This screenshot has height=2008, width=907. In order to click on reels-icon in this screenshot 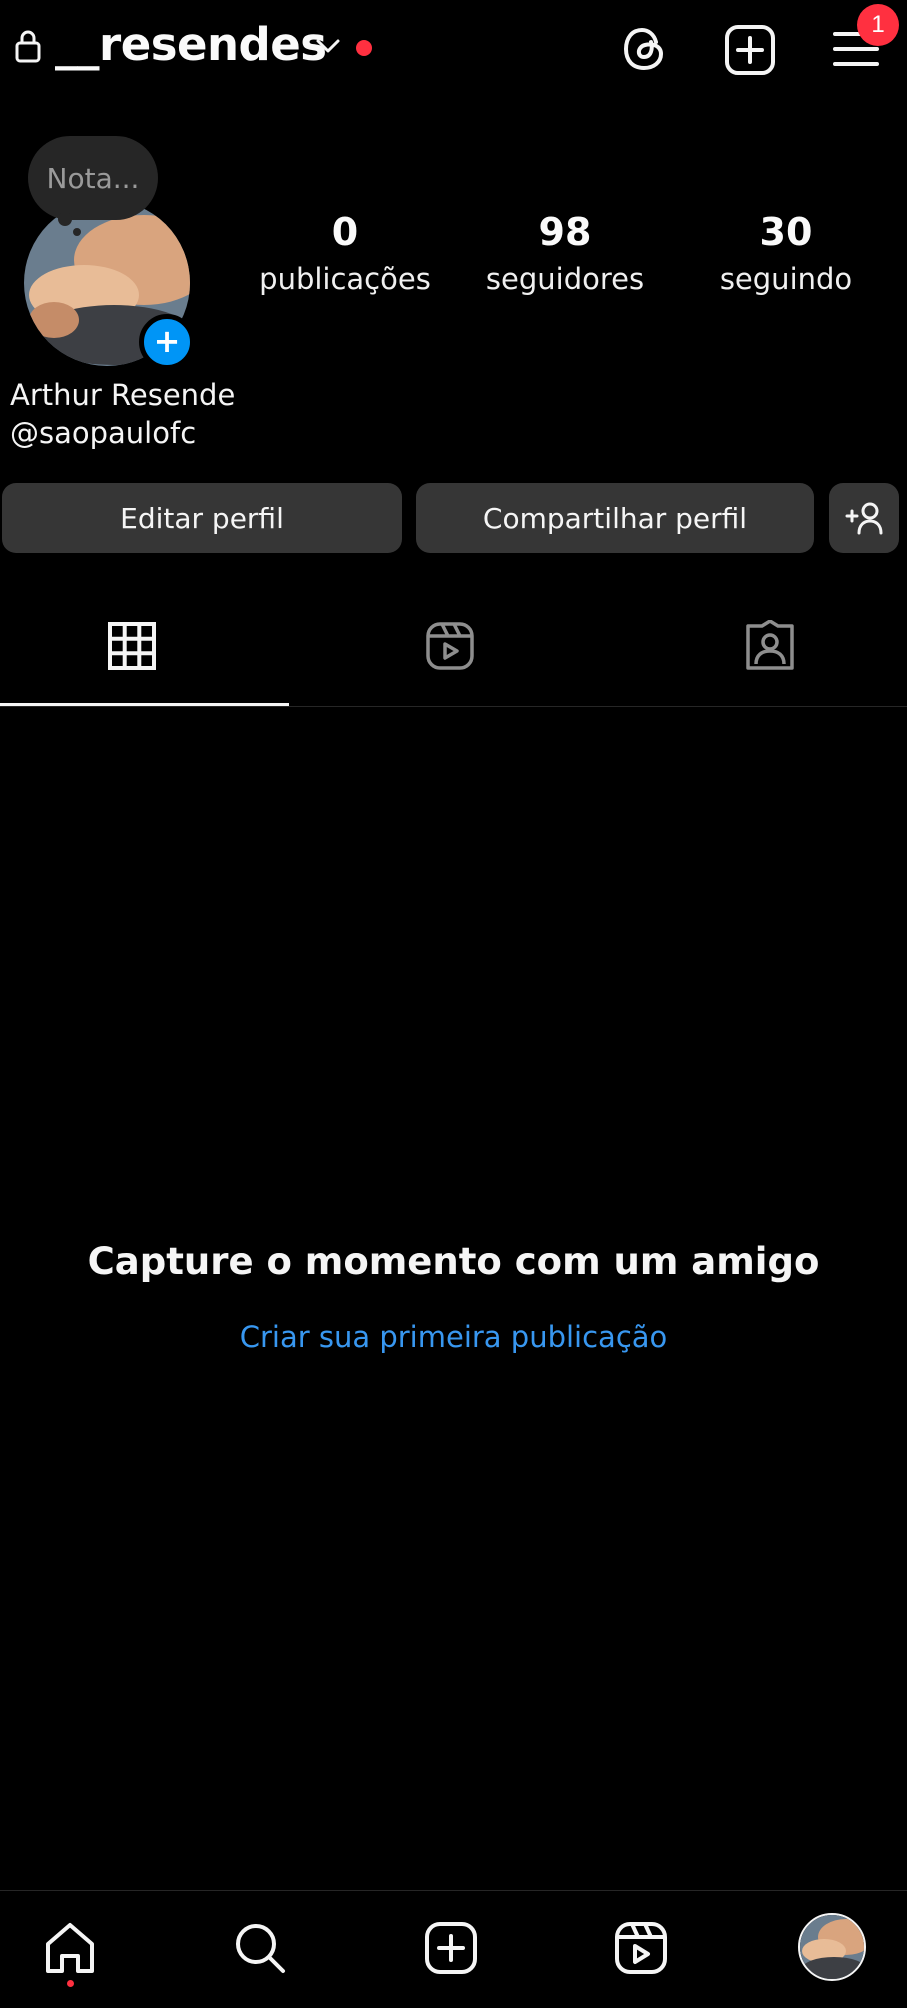, I will do `click(450, 646)`.